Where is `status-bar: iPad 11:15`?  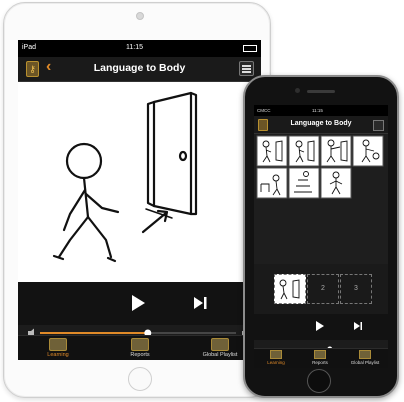
status-bar: iPad 11:15 is located at coordinates (139, 48).